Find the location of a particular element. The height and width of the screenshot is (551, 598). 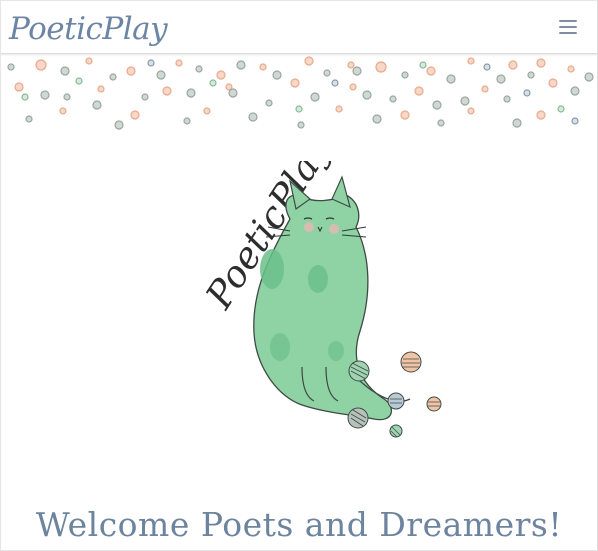

site-logo-text: PoeticPlay is located at coordinates (88, 29).